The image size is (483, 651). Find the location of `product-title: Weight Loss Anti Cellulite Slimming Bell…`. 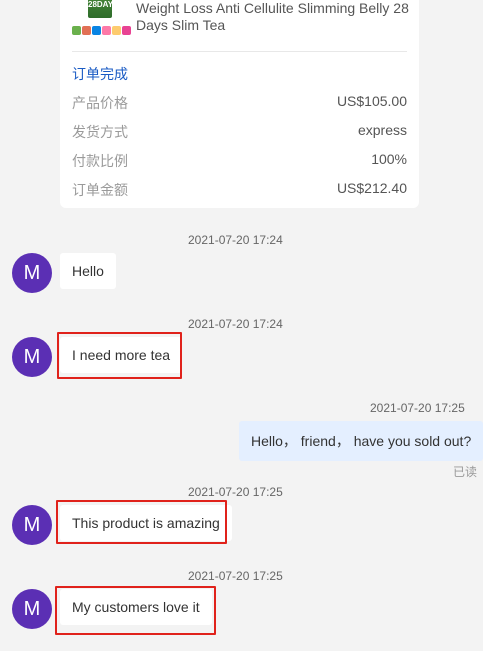

product-title: Weight Loss Anti Cellulite Slimming Bell… is located at coordinates (274, 17).